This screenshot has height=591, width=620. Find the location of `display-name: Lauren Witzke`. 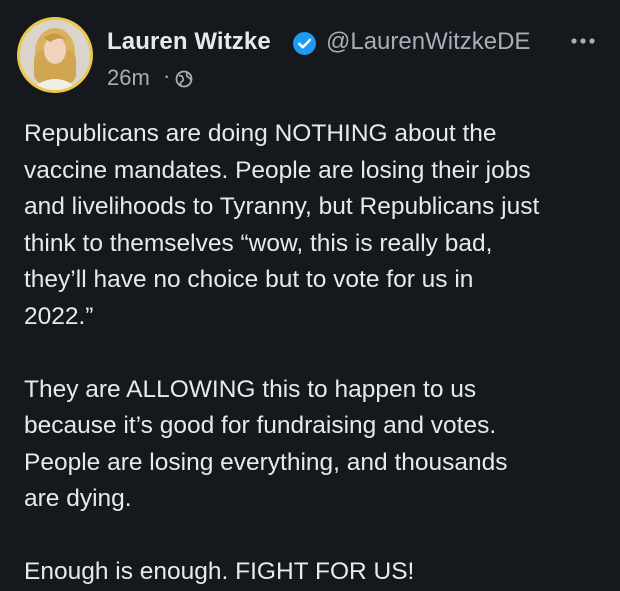

display-name: Lauren Witzke is located at coordinates (189, 42).